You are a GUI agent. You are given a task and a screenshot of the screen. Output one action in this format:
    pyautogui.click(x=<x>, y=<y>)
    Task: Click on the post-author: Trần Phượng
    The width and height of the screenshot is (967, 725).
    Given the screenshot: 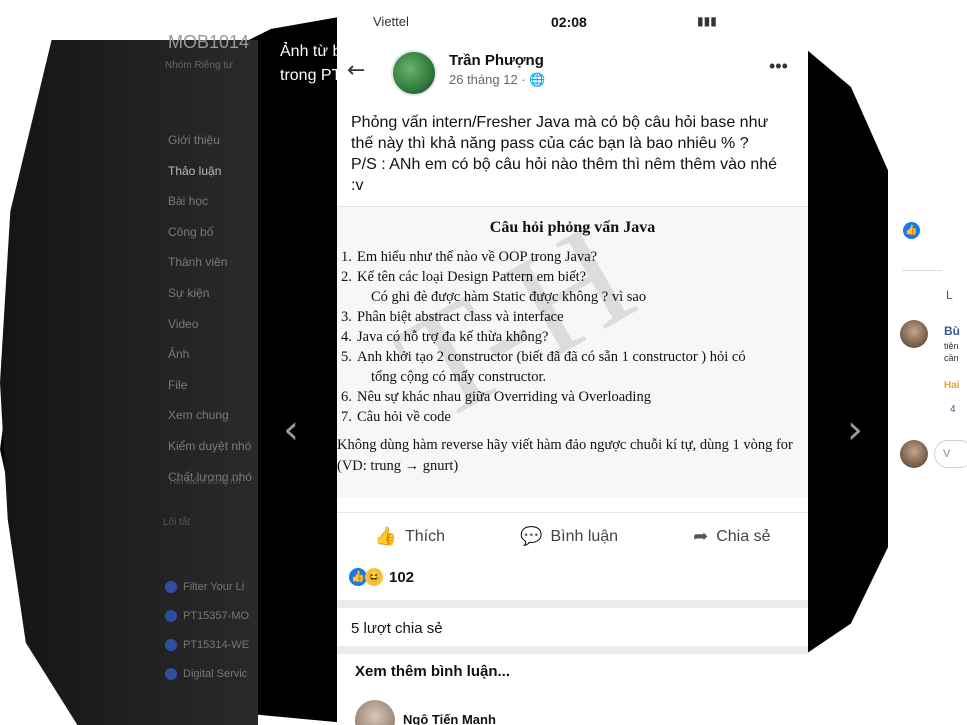 What is the action you would take?
    pyautogui.click(x=496, y=60)
    